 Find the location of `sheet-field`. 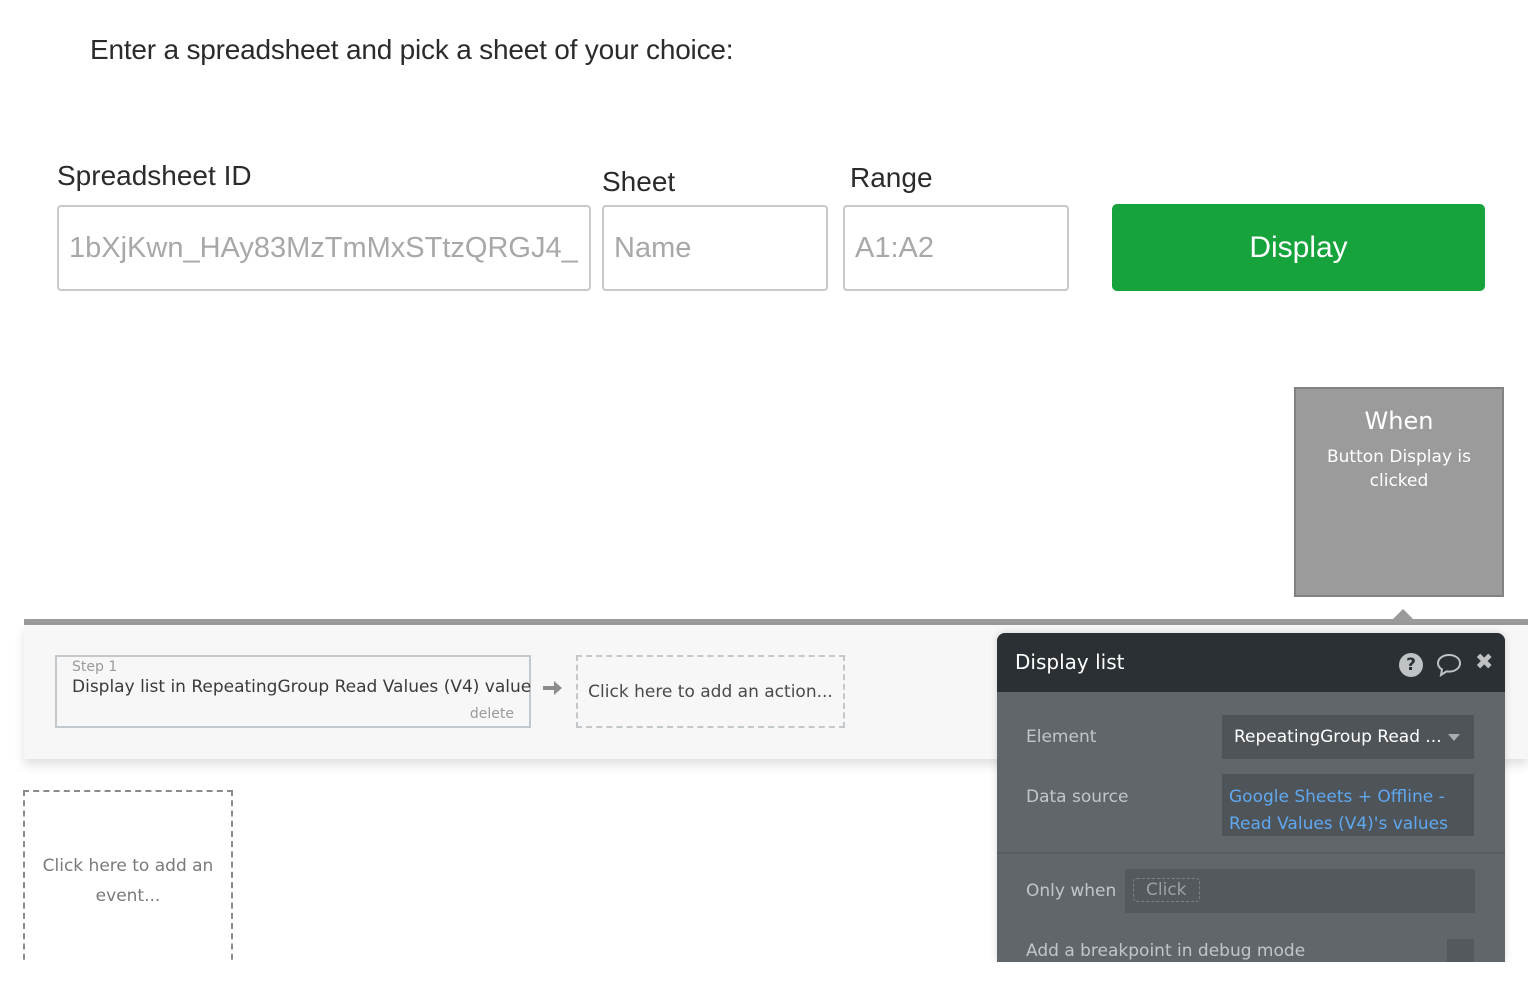

sheet-field is located at coordinates (715, 248).